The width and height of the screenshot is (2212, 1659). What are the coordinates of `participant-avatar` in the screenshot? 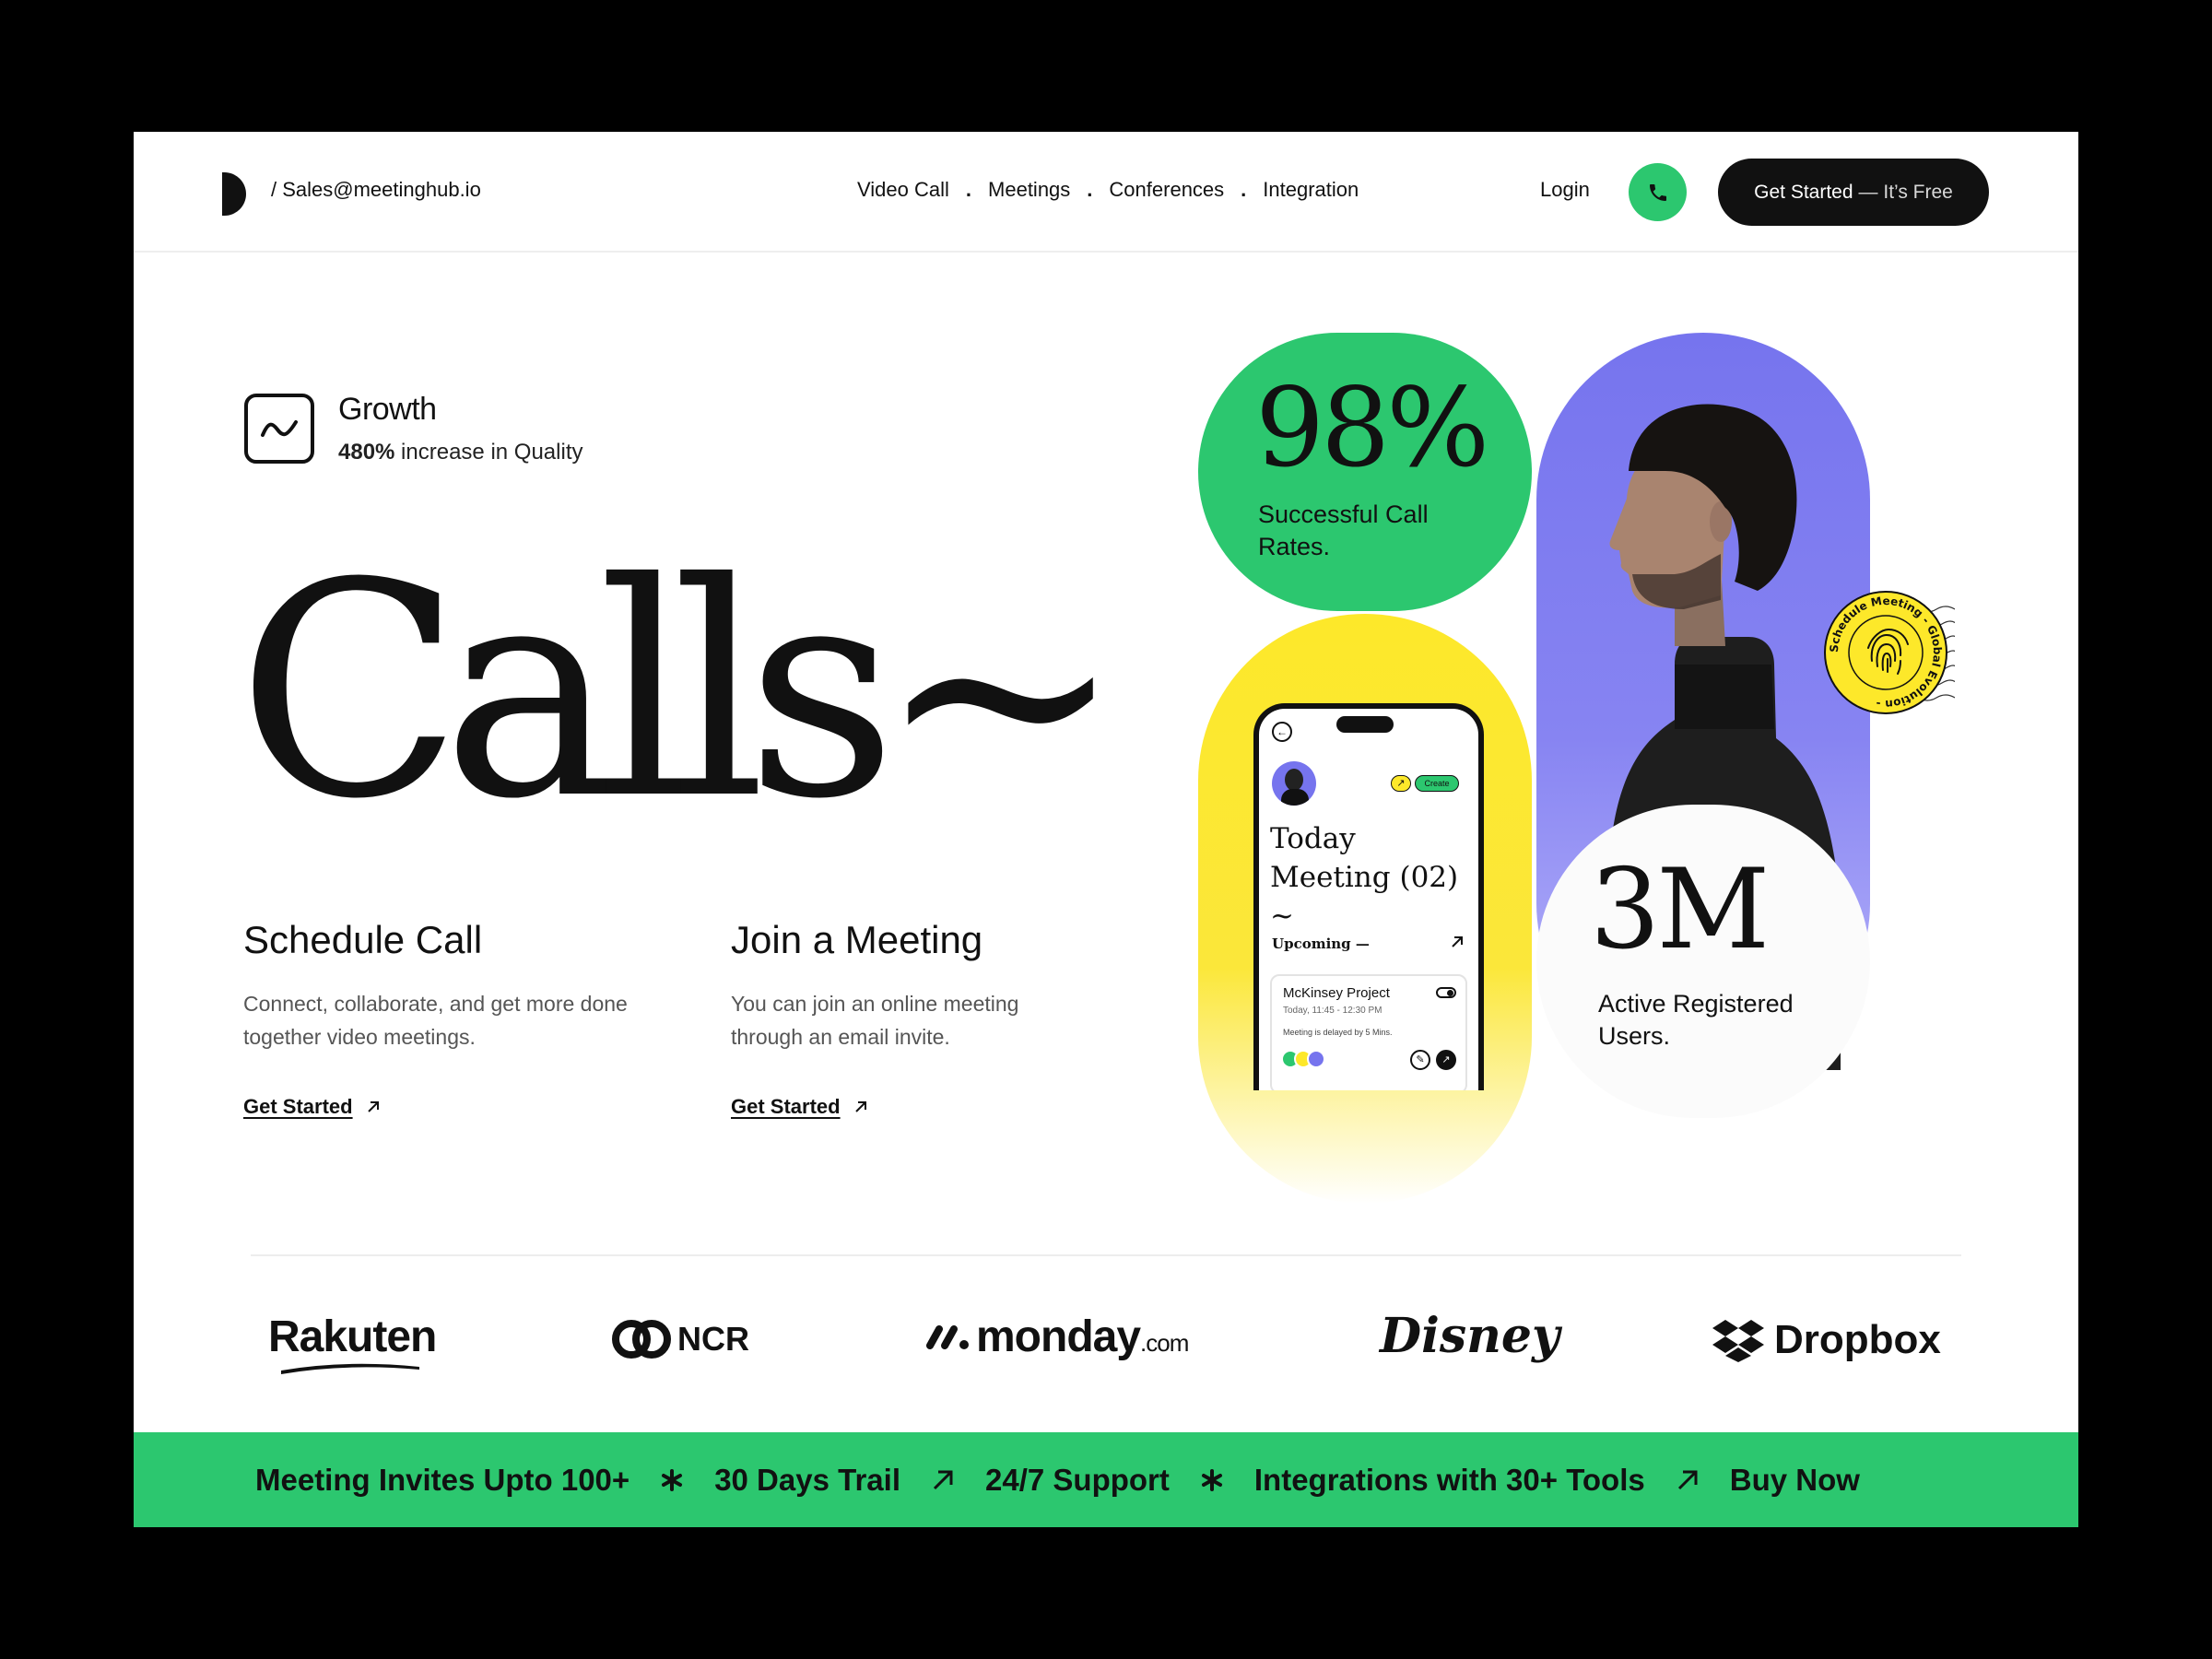 It's located at (1316, 1059).